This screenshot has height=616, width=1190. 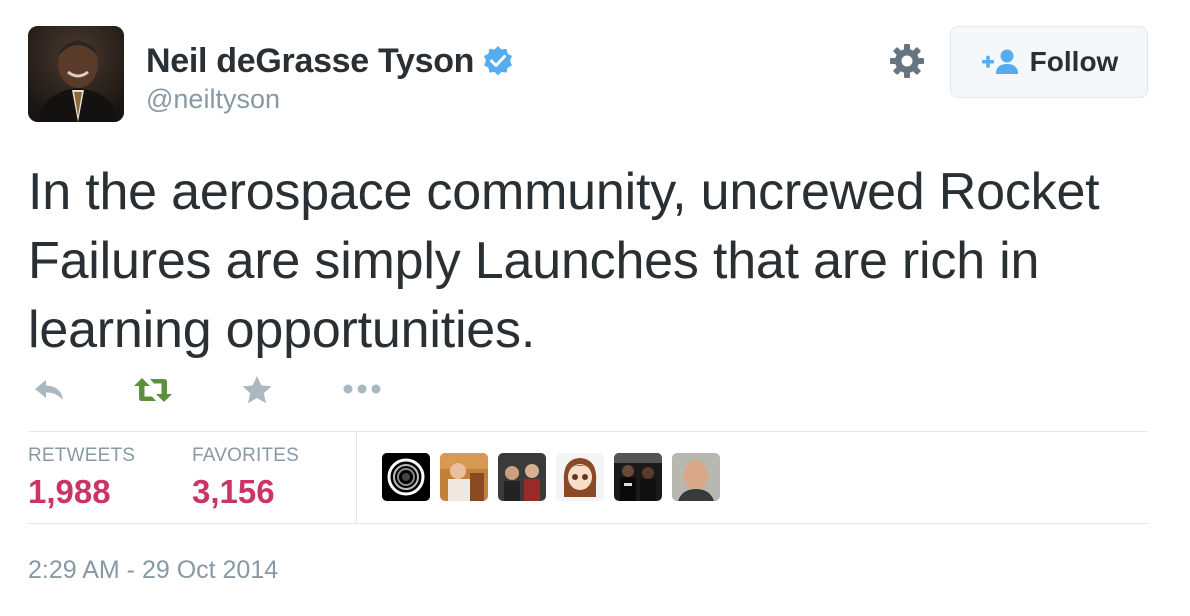 What do you see at coordinates (213, 99) in the screenshot?
I see `author-handle: @neiltyson` at bounding box center [213, 99].